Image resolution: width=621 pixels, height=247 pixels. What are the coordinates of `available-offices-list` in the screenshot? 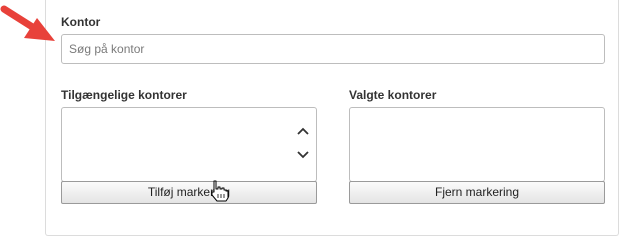 It's located at (189, 144).